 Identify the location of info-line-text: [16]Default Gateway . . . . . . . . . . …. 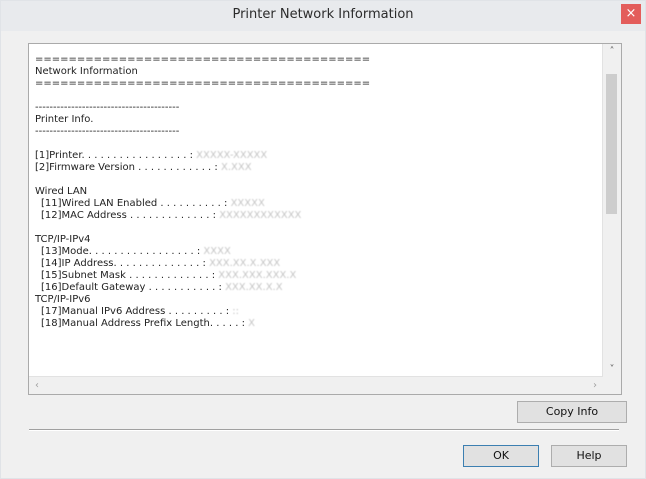
(133, 287).